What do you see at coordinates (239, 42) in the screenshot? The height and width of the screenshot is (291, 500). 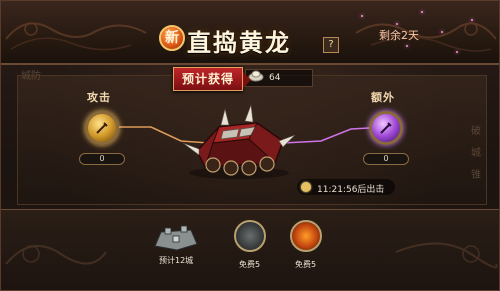 I see `page-title: 直捣黄龙` at bounding box center [239, 42].